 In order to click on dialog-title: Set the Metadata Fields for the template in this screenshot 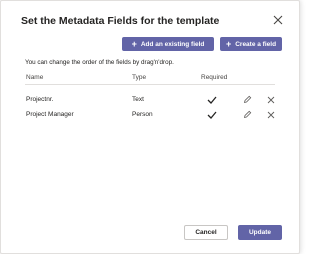, I will do `click(120, 21)`.